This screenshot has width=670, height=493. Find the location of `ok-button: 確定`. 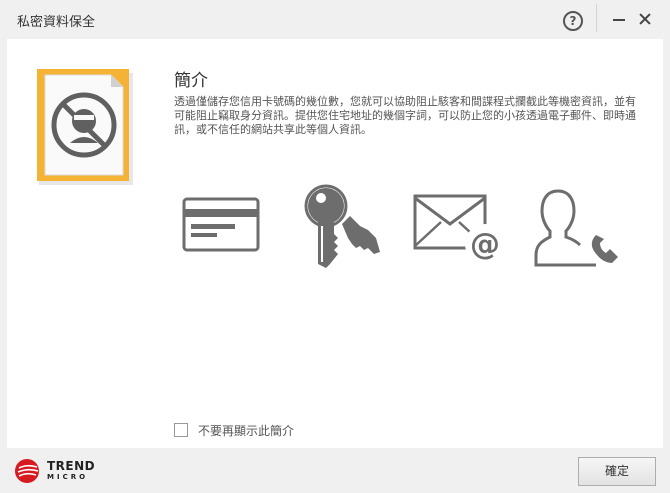

ok-button: 確定 is located at coordinates (617, 471).